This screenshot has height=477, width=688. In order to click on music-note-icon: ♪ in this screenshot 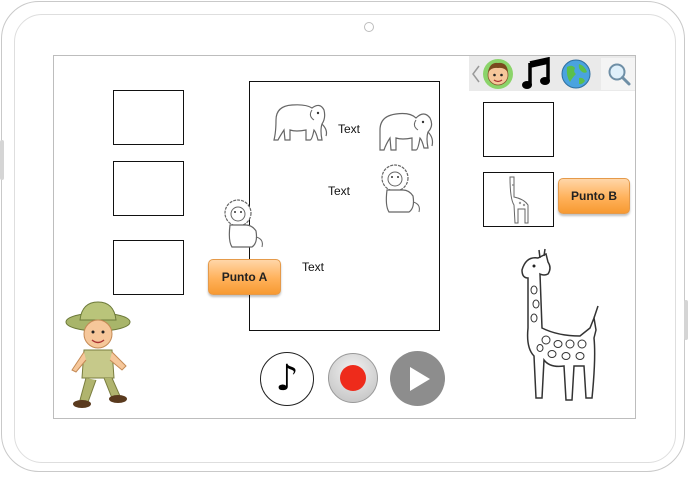, I will do `click(287, 378)`.